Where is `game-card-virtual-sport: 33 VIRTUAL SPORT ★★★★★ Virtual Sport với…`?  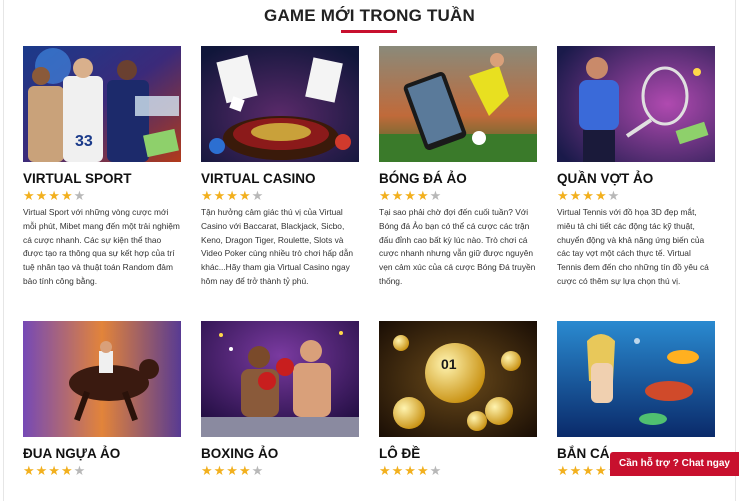
game-card-virtual-sport: 33 VIRTUAL SPORT ★★★★★ Virtual Sport với… is located at coordinates (102, 167).